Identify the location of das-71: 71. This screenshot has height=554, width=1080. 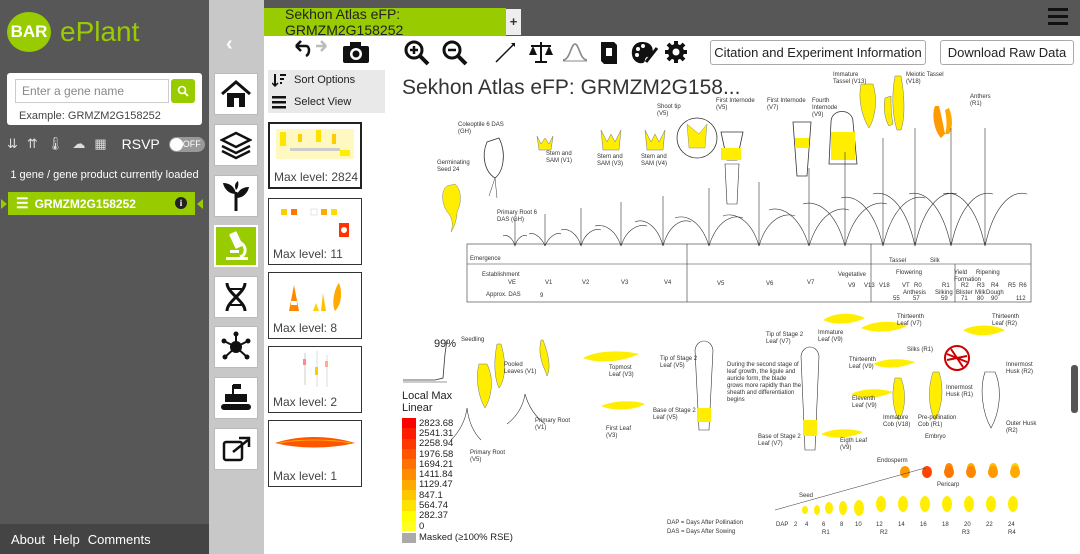
(964, 299).